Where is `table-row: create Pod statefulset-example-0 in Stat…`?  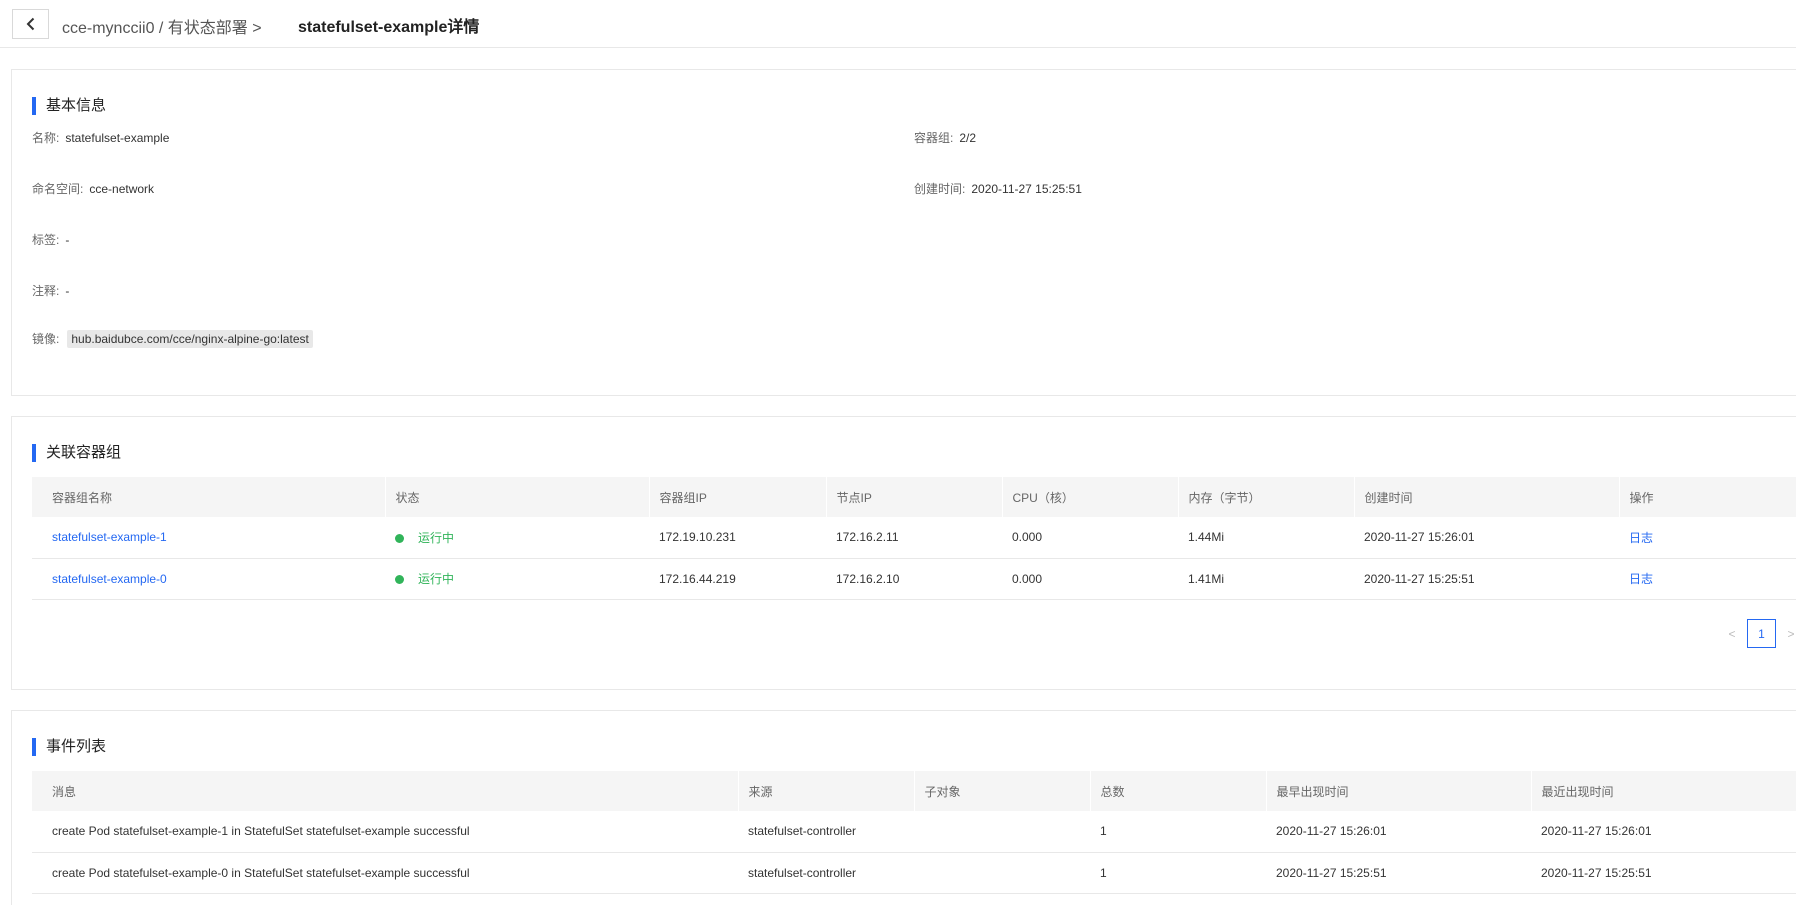 table-row: create Pod statefulset-example-0 in Stat… is located at coordinates (914, 873).